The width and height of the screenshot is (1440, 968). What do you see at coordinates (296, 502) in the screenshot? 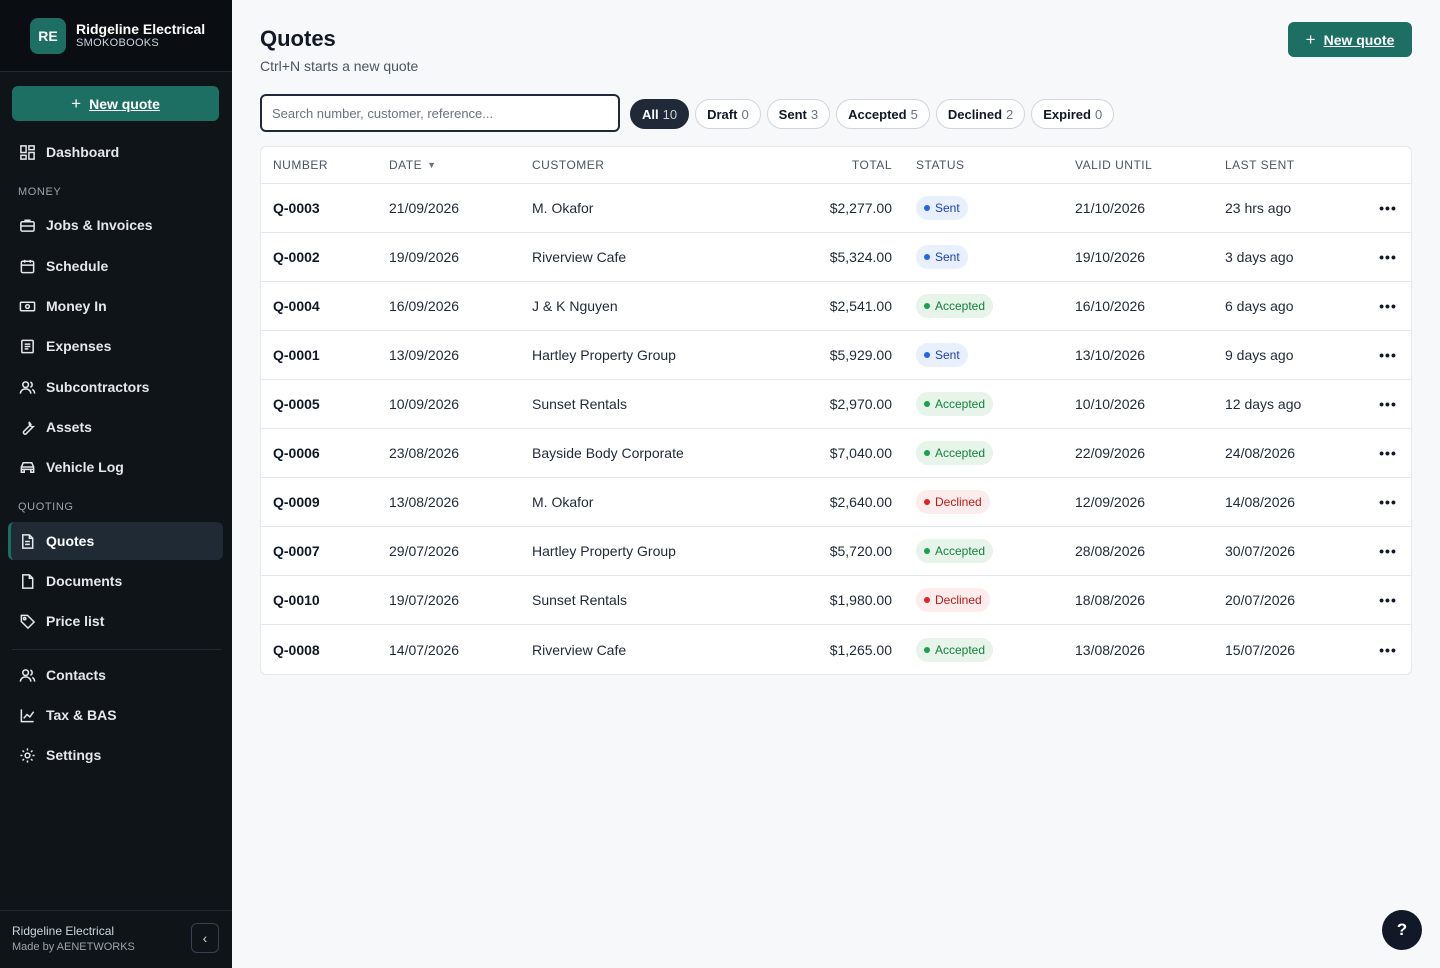
I see `quote-number: Q-0009` at bounding box center [296, 502].